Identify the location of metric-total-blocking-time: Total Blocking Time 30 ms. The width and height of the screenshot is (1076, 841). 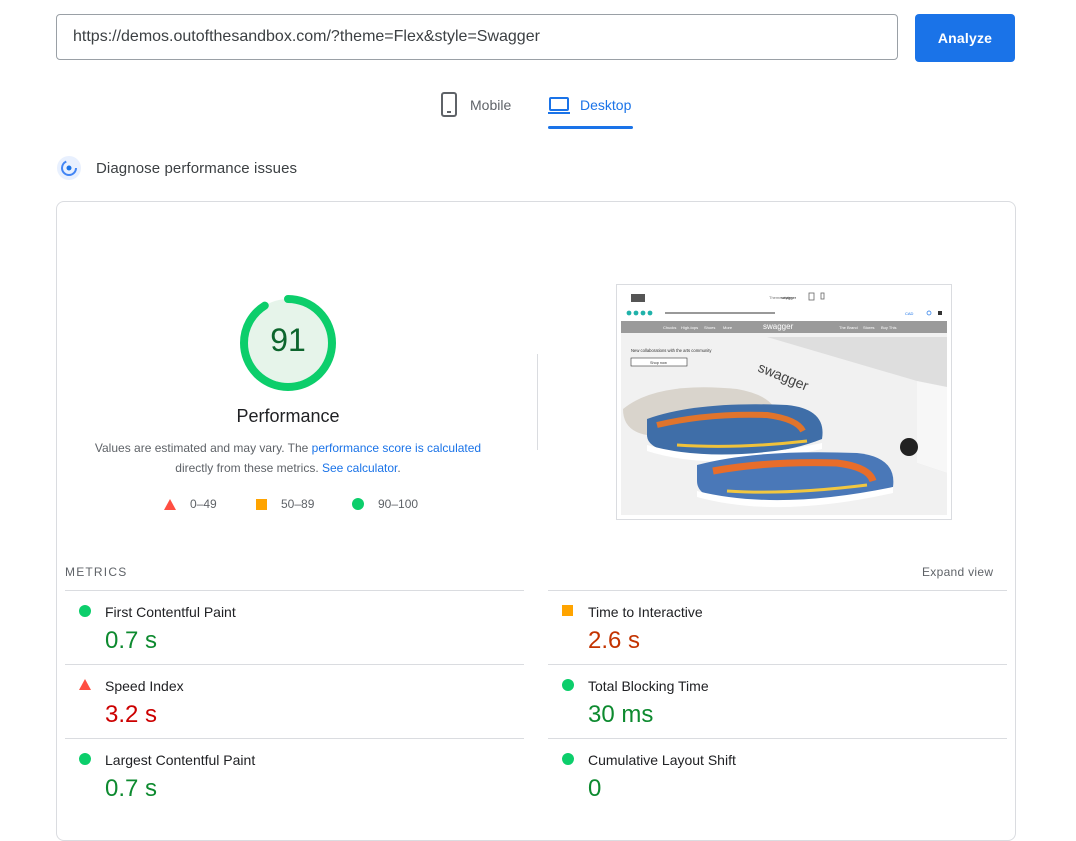
(777, 701).